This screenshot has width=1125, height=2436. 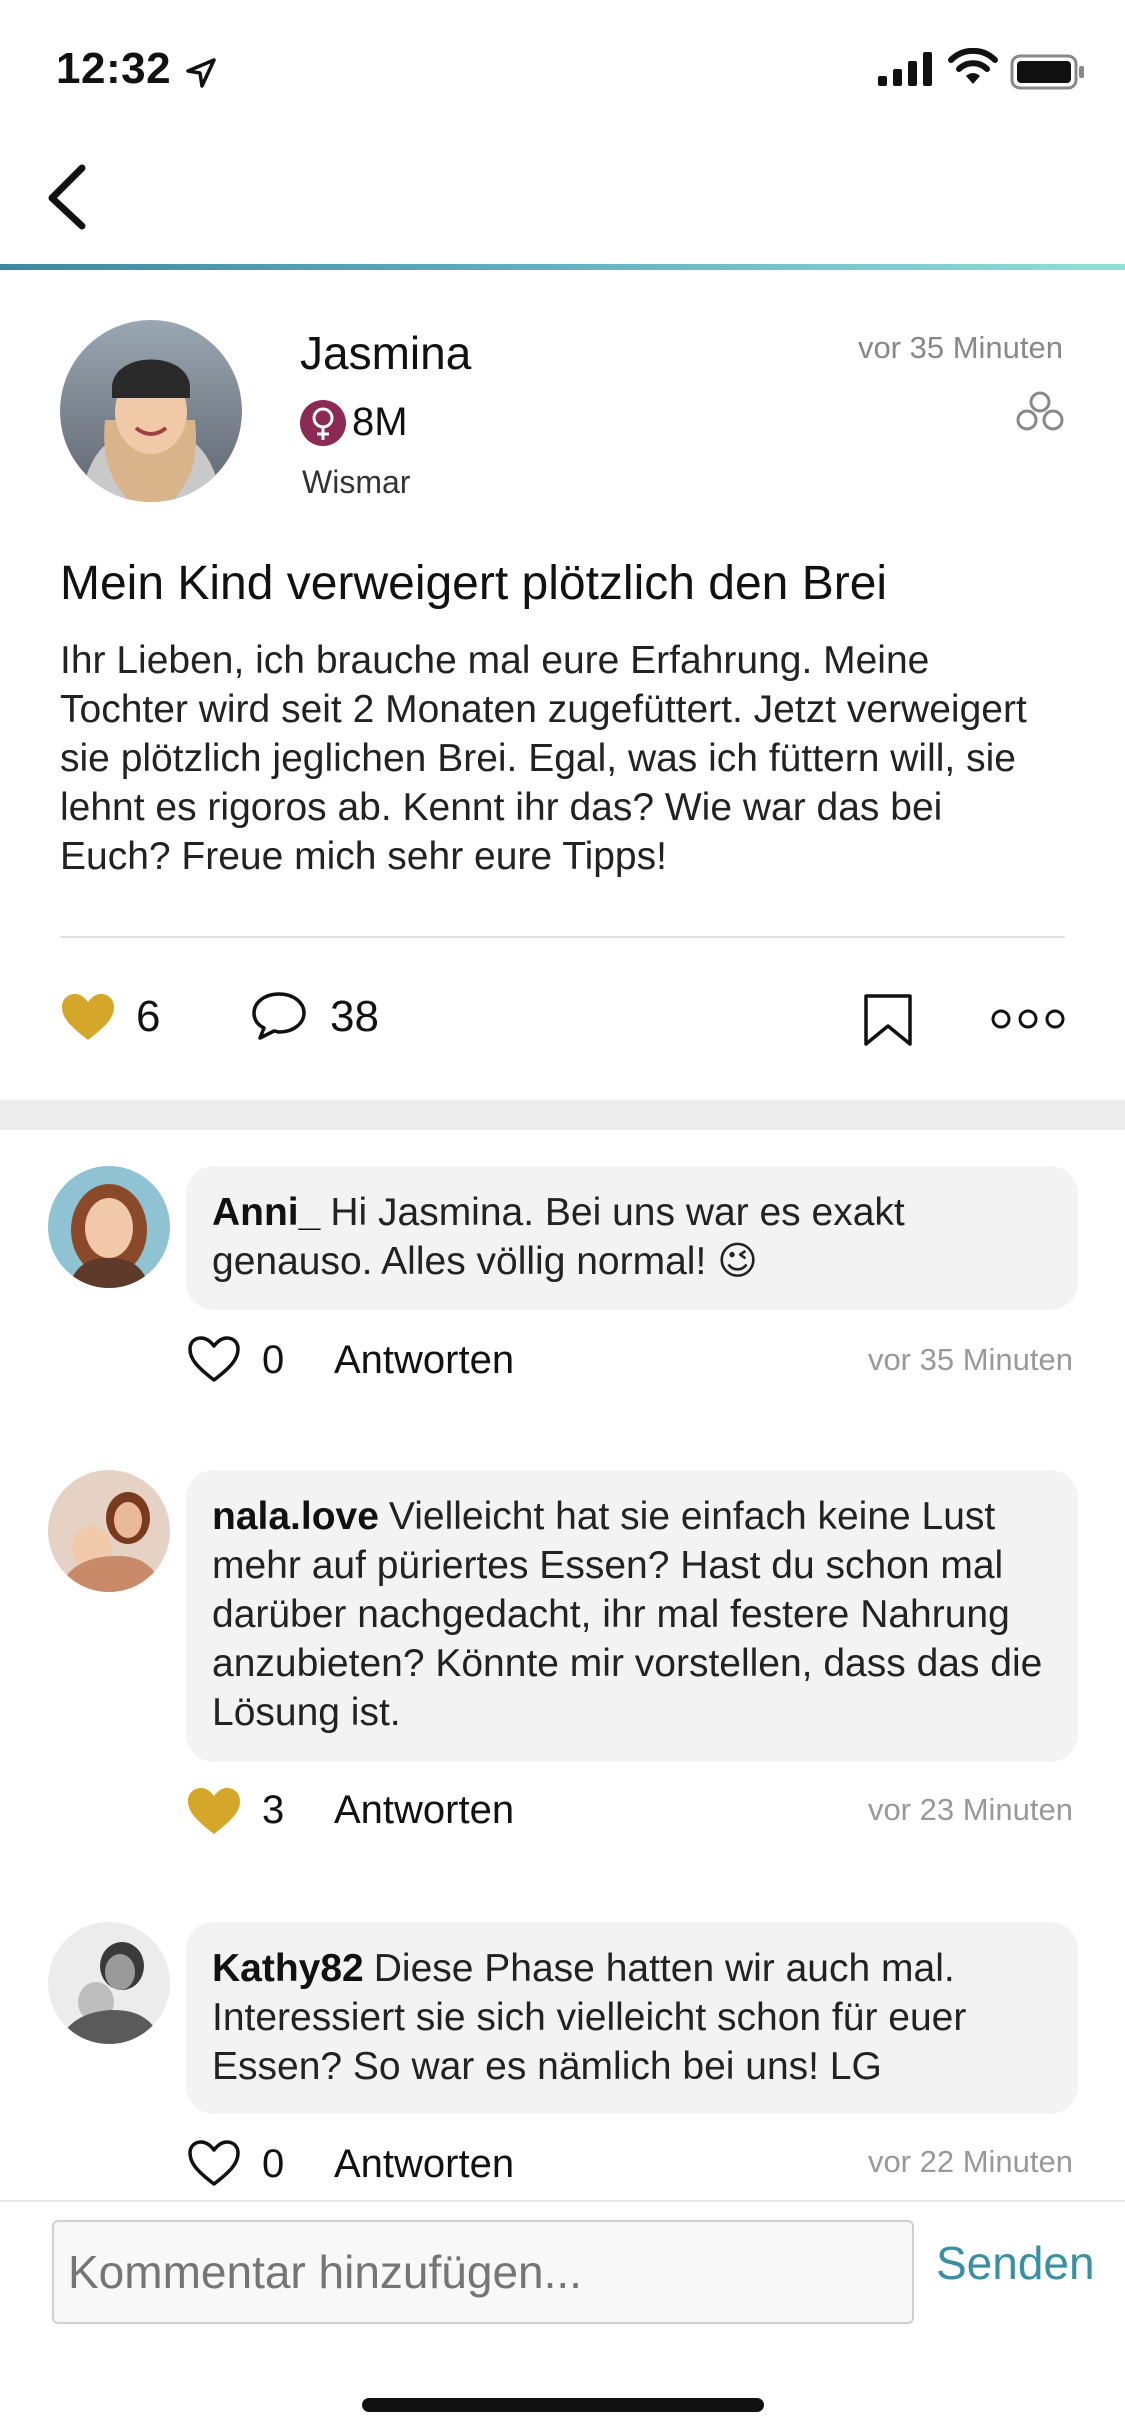 What do you see at coordinates (114, 68) in the screenshot?
I see `status-time: 12:32` at bounding box center [114, 68].